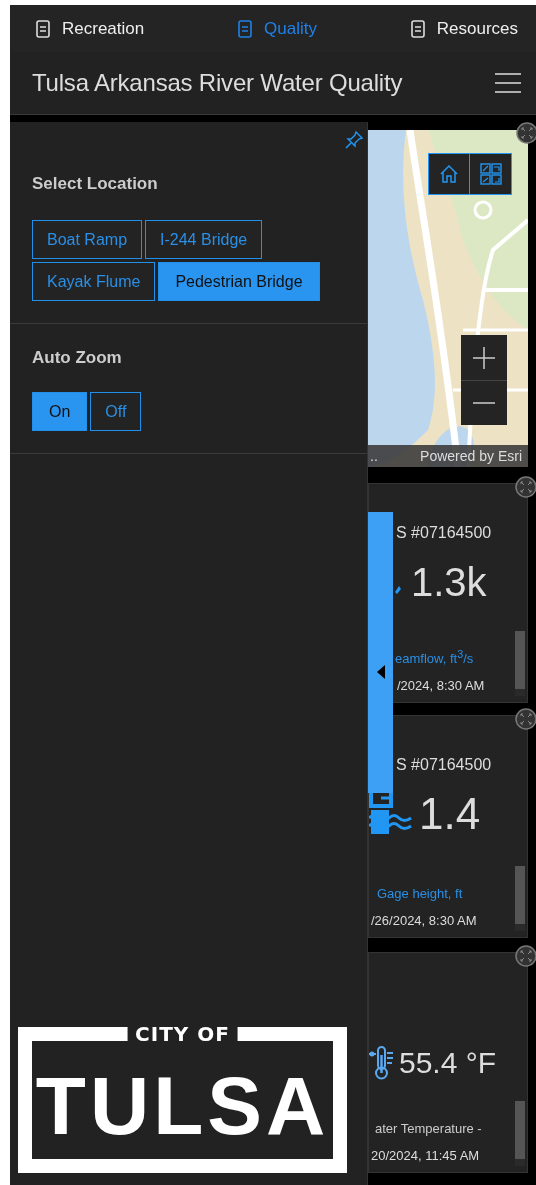 Image resolution: width=536 pixels, height=1185 pixels. I want to click on section-title: Auto Zoom, so click(77, 358).